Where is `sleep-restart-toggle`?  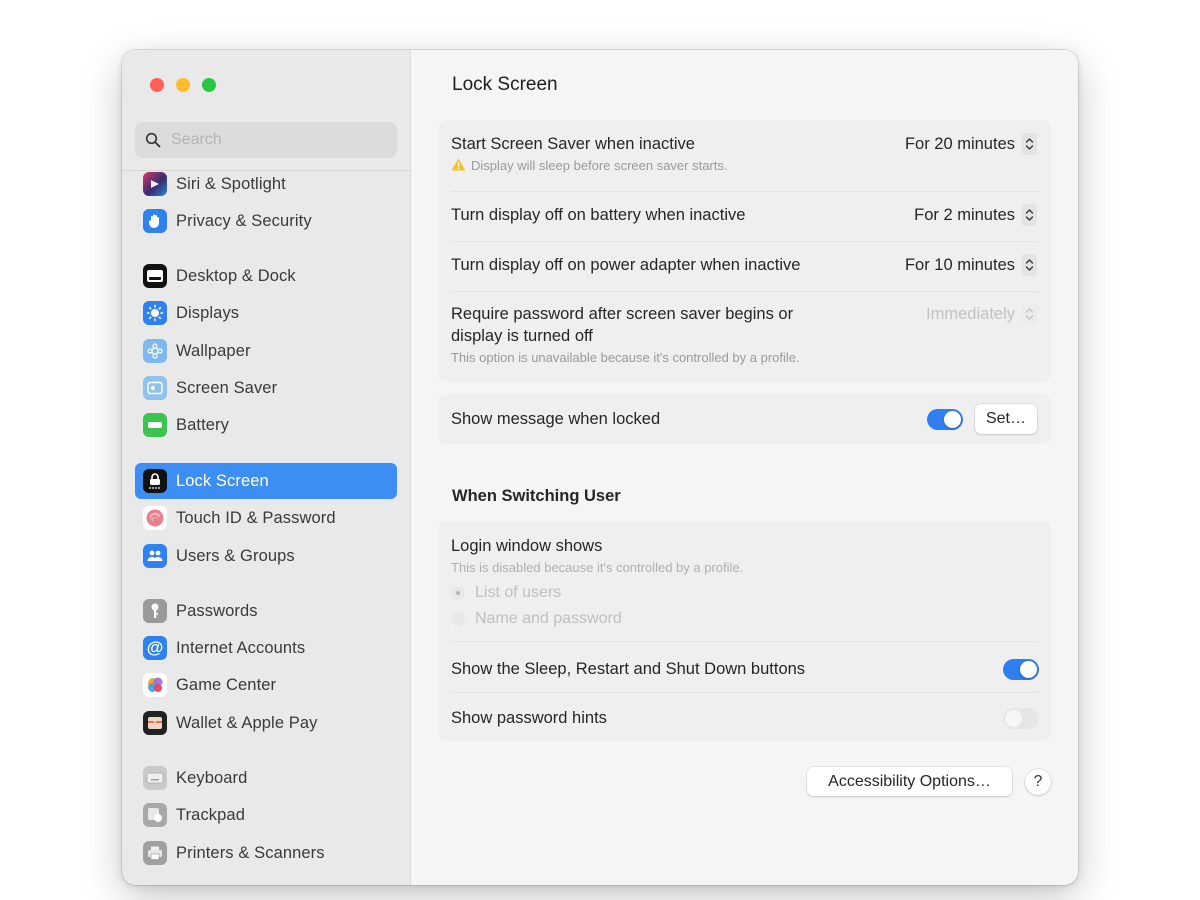 sleep-restart-toggle is located at coordinates (1021, 669).